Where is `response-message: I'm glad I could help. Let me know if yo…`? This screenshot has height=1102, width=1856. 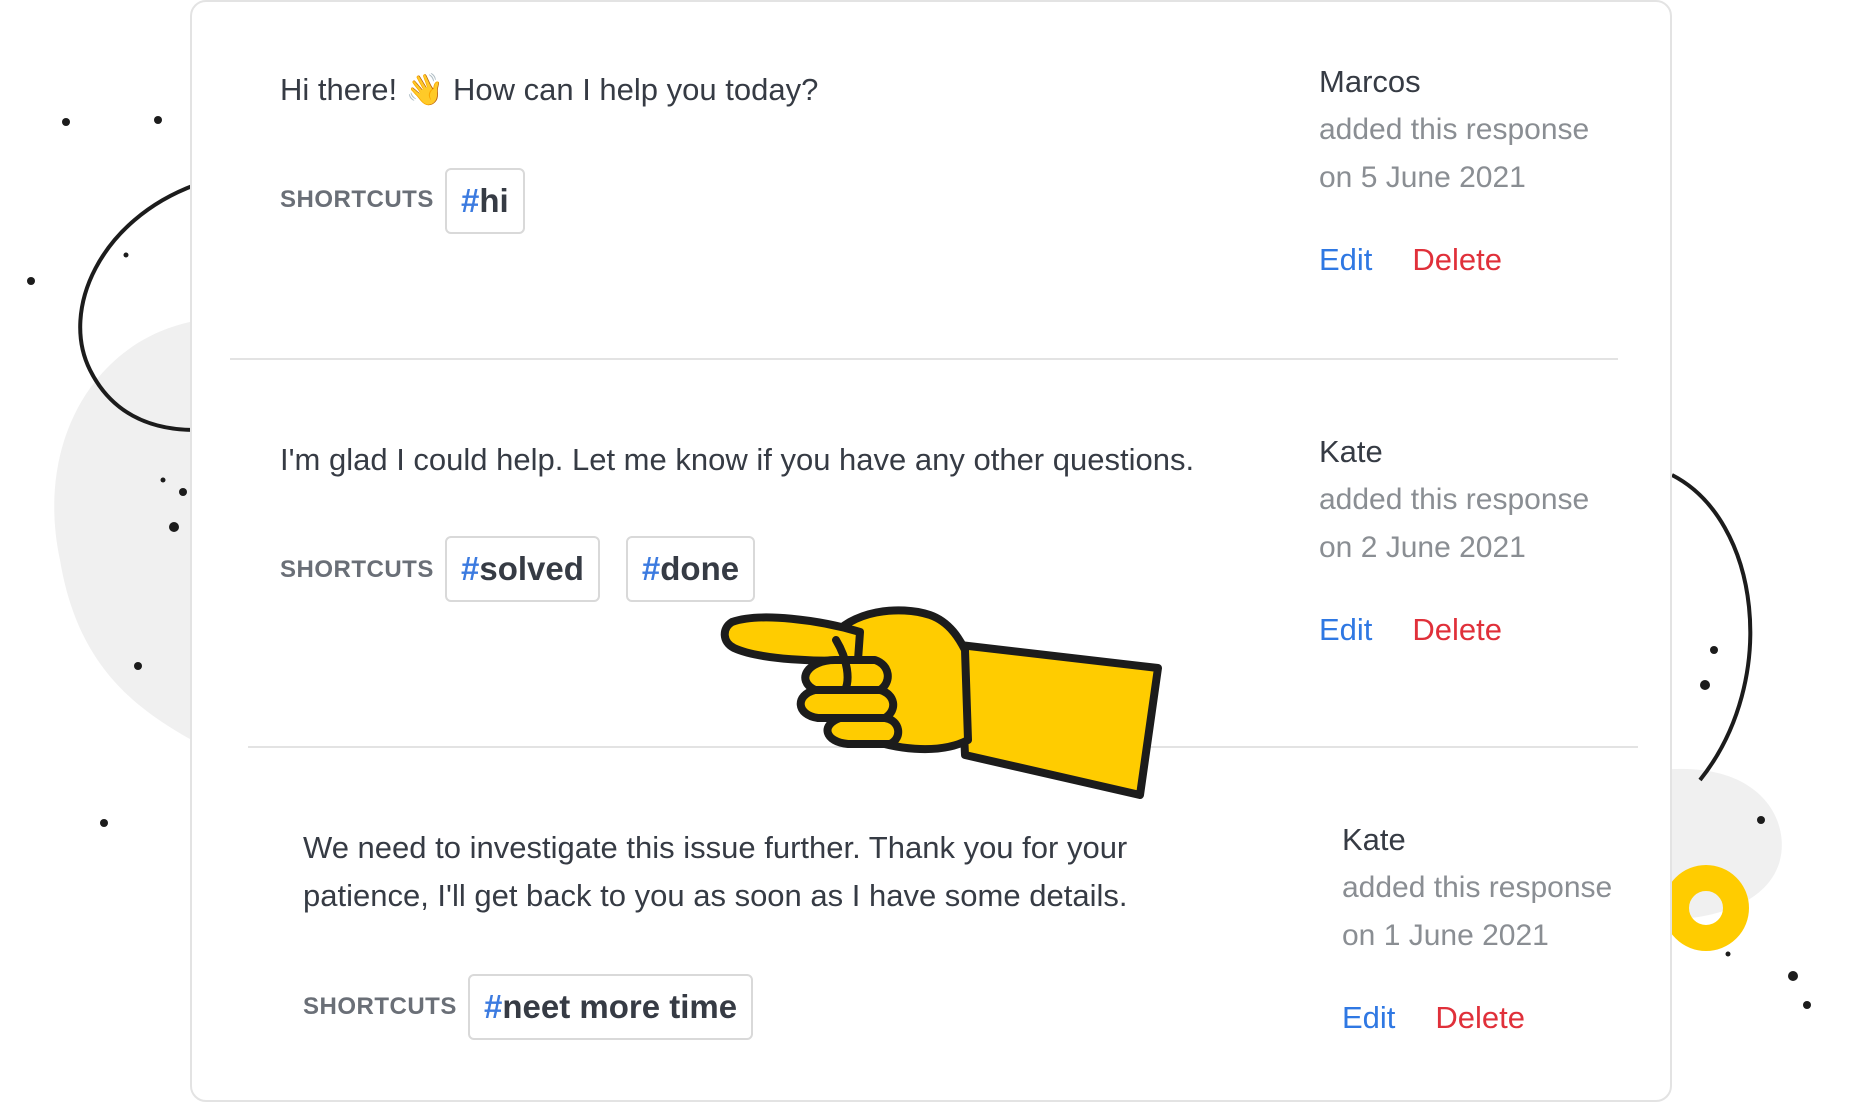 response-message: I'm glad I could help. Let me know if yo… is located at coordinates (737, 459).